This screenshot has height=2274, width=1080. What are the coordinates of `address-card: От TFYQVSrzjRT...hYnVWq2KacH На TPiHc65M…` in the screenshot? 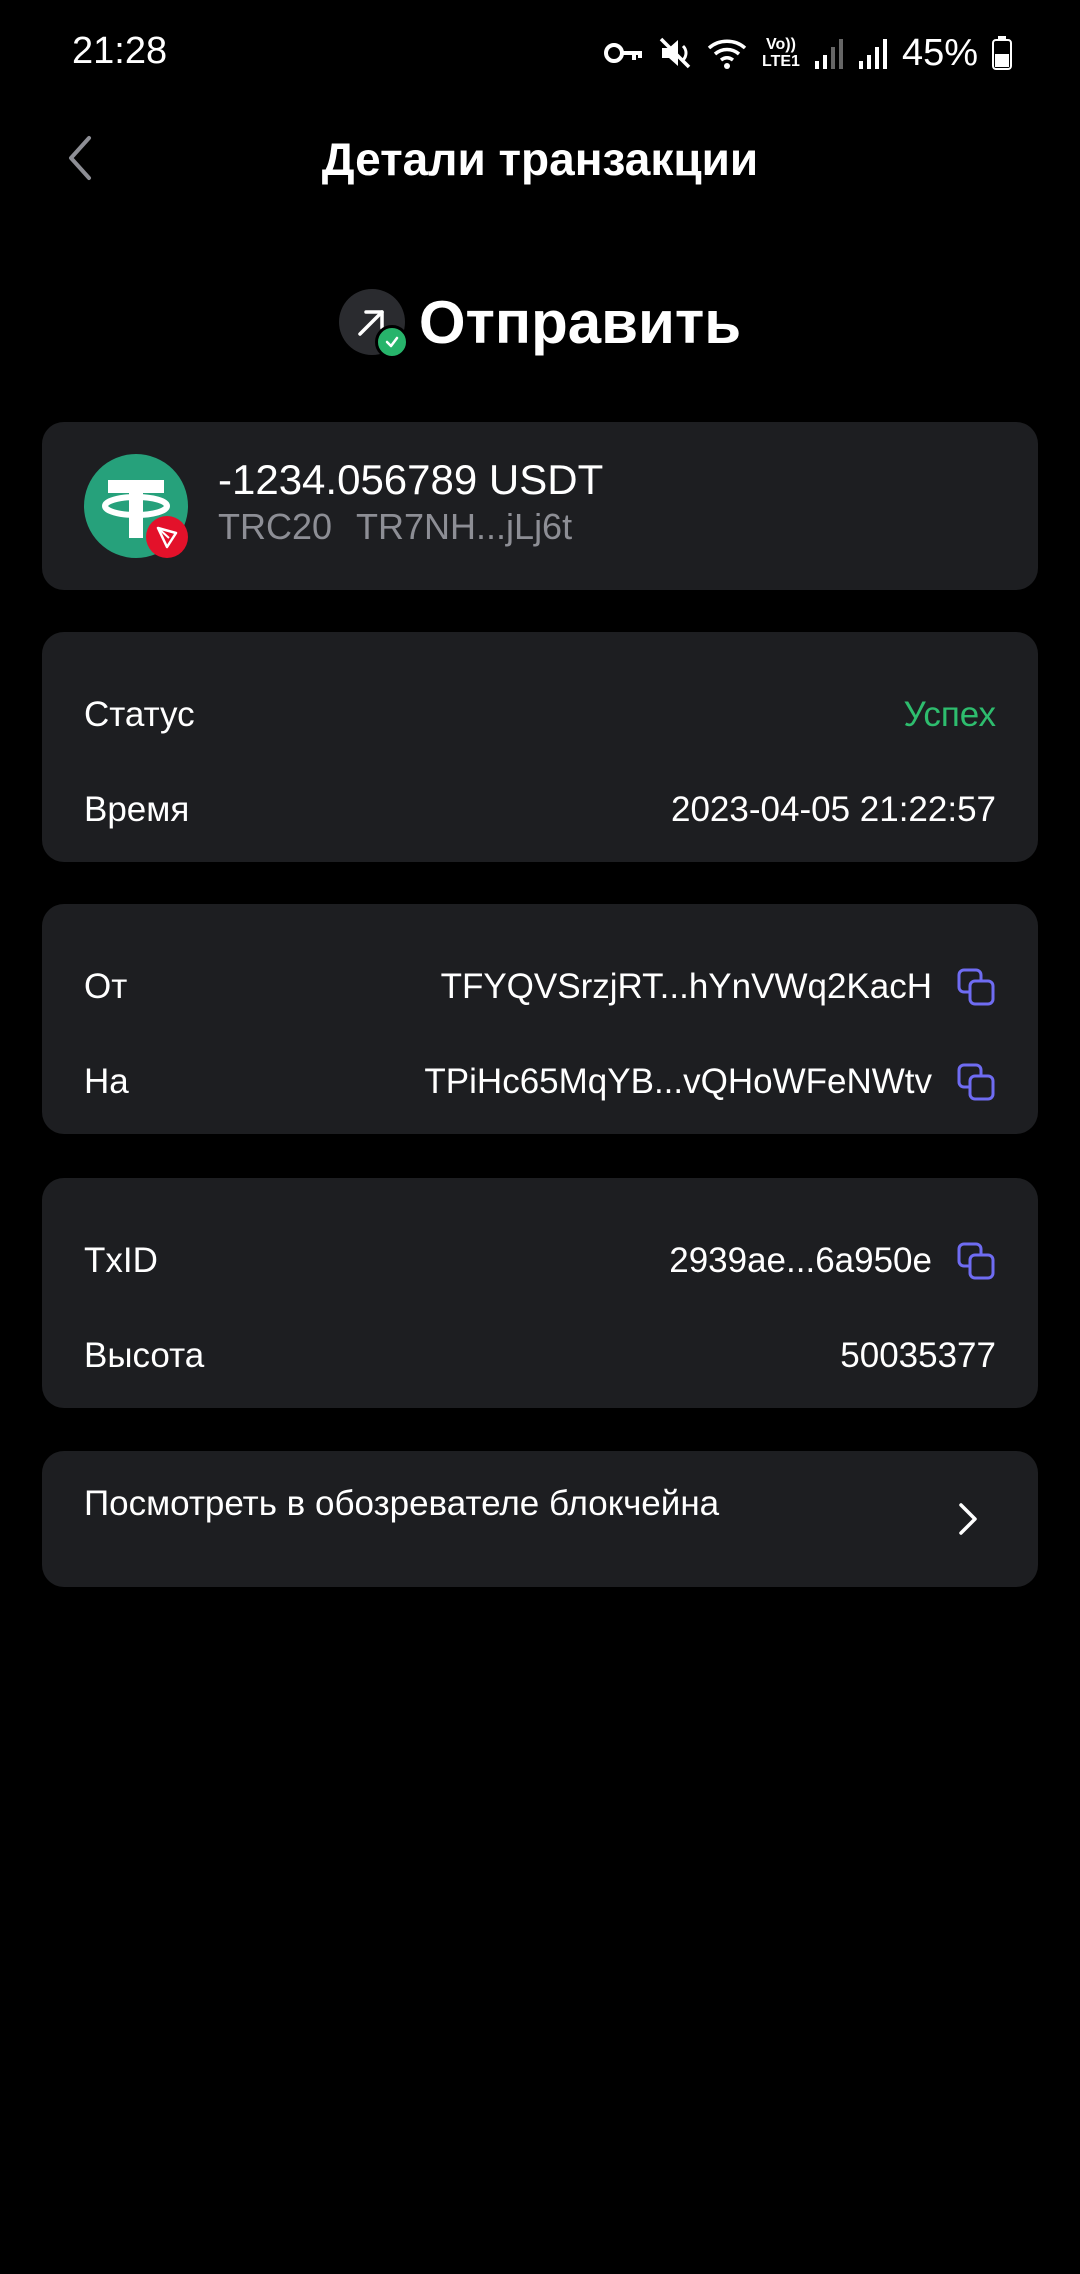 It's located at (540, 1019).